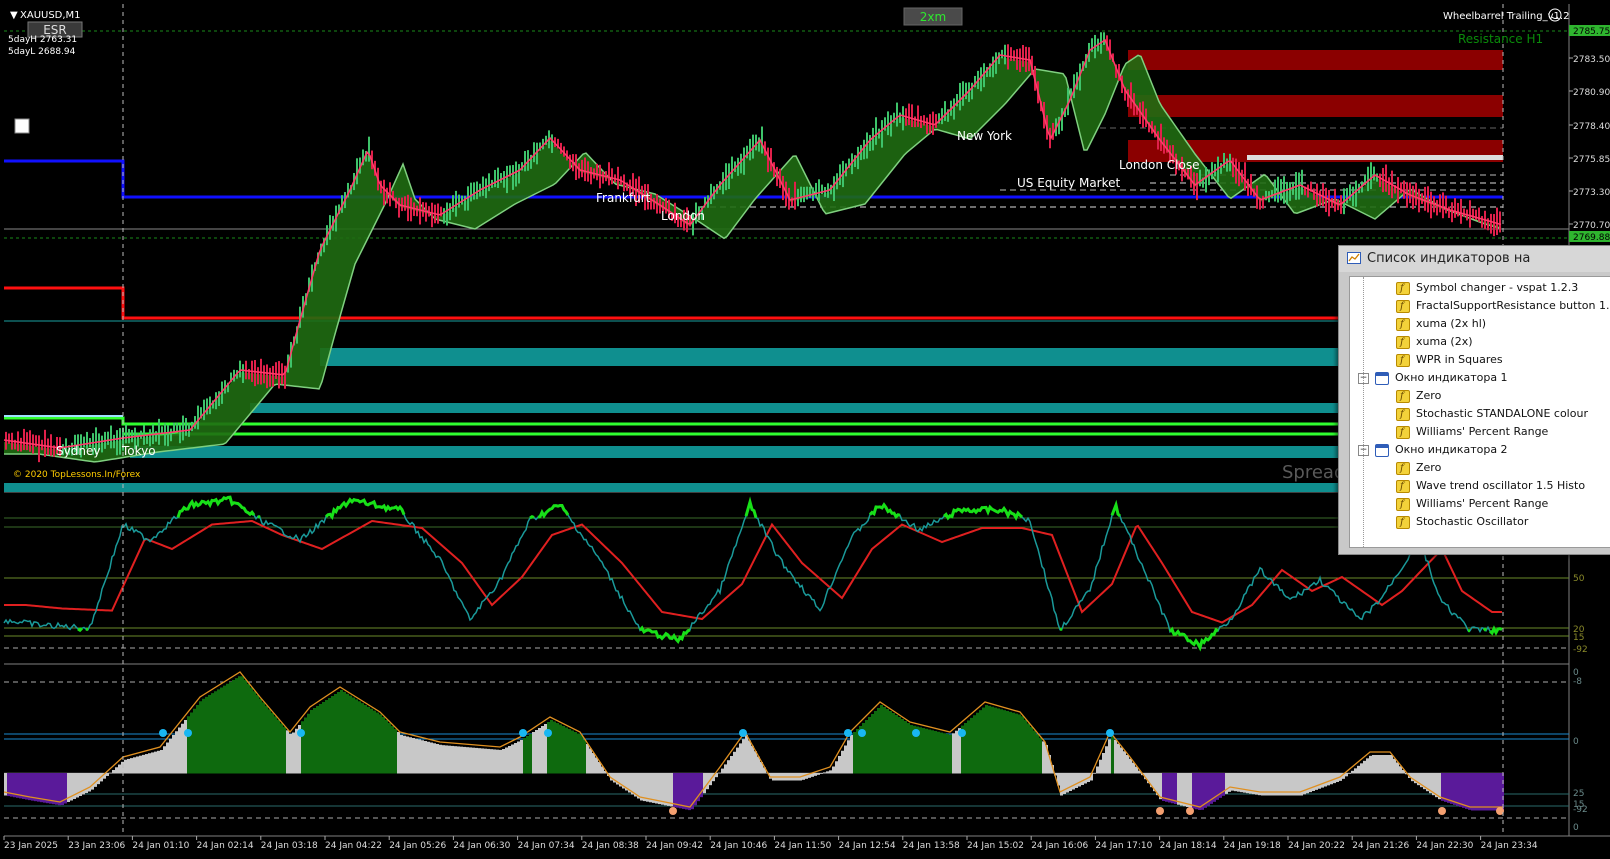 The height and width of the screenshot is (859, 1610). Describe the element at coordinates (1487, 288) in the screenshot. I see `tree-item-indicator: Symbol changer - vspat 1.2.3` at that location.